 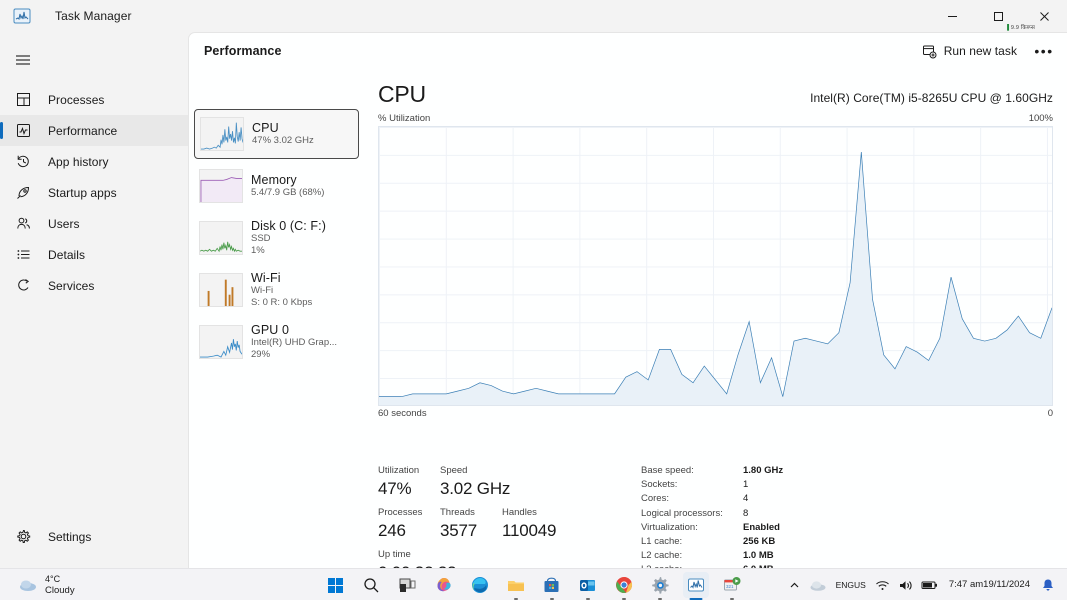 I want to click on stat-label: Speed, so click(x=454, y=470).